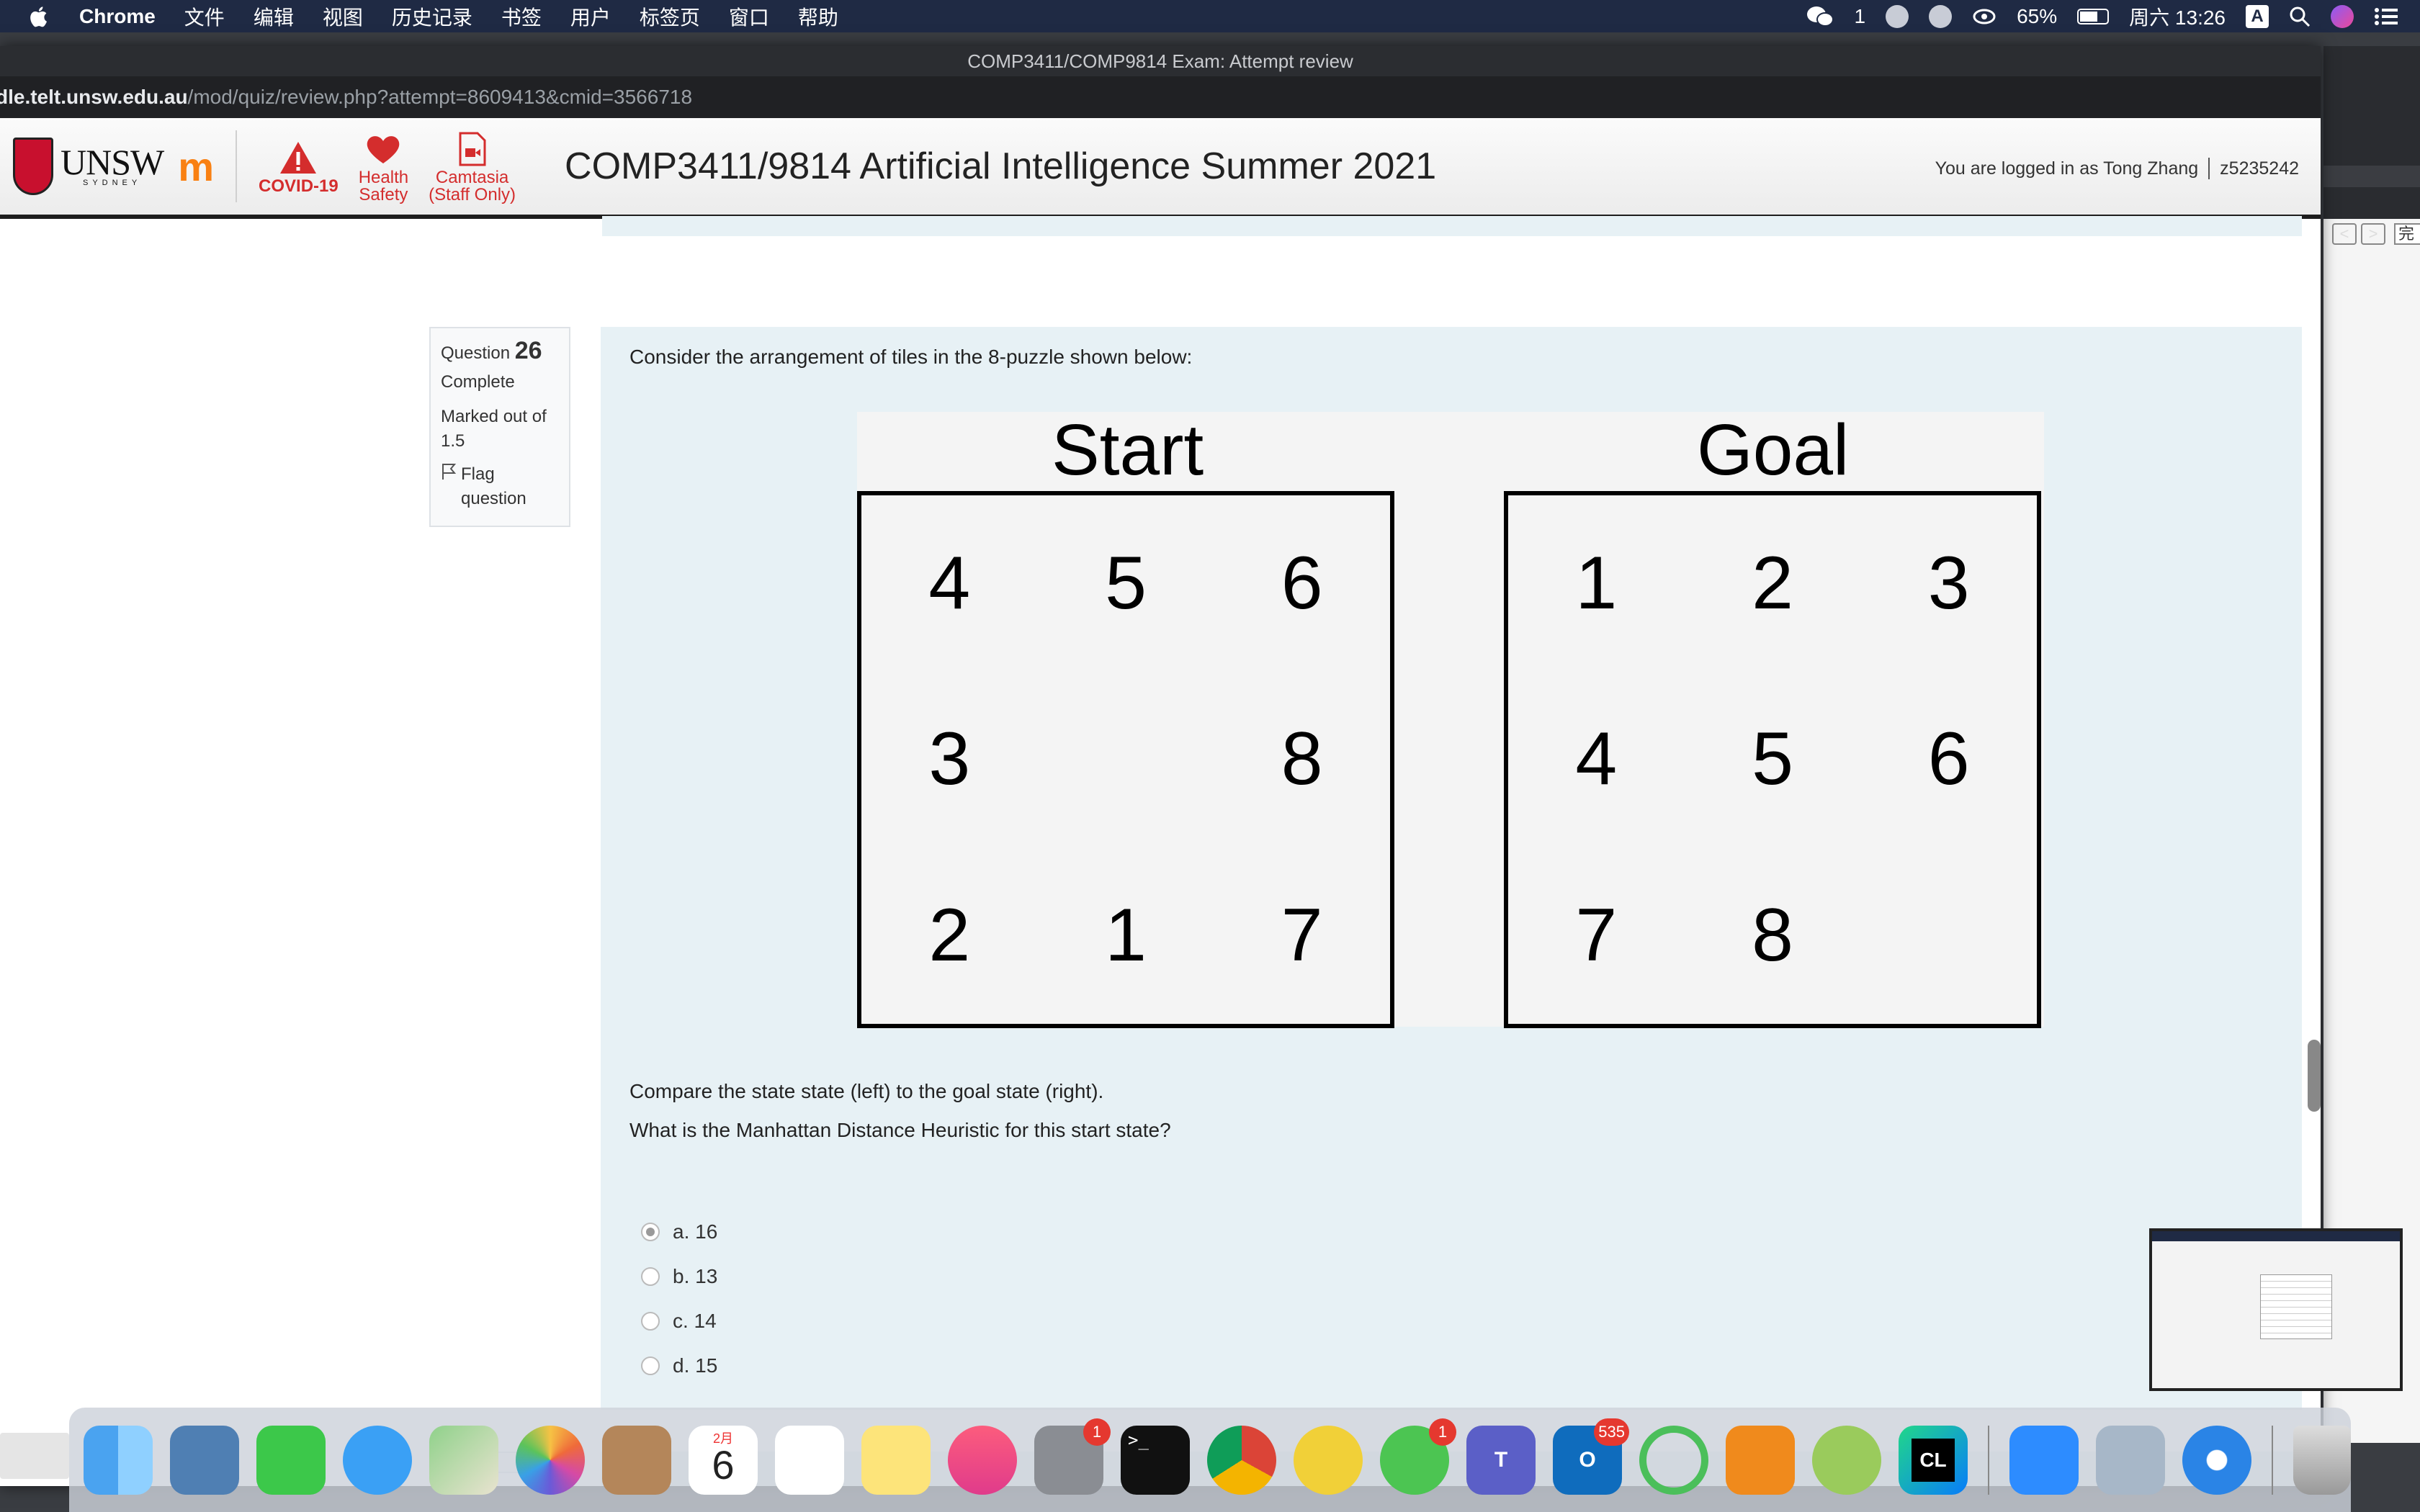  What do you see at coordinates (679, 1232) in the screenshot?
I see `option-a: a. 16` at bounding box center [679, 1232].